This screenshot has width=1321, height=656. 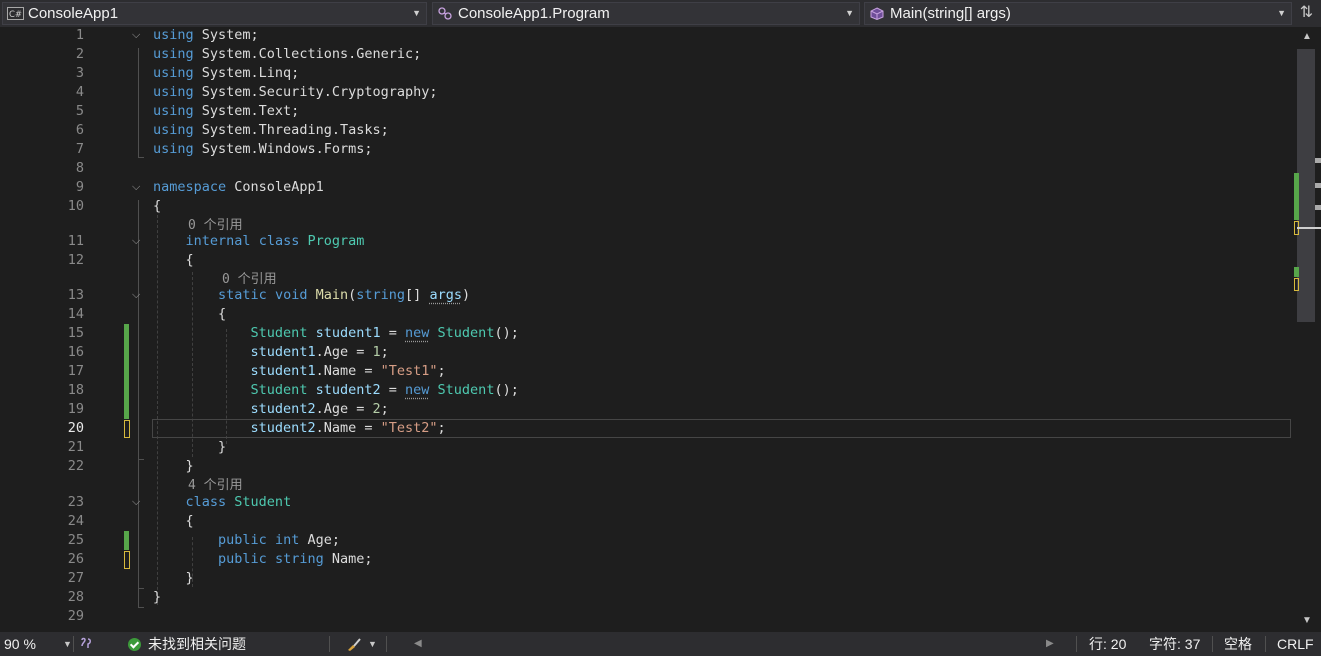 I want to click on line-number: 25, so click(x=75, y=540).